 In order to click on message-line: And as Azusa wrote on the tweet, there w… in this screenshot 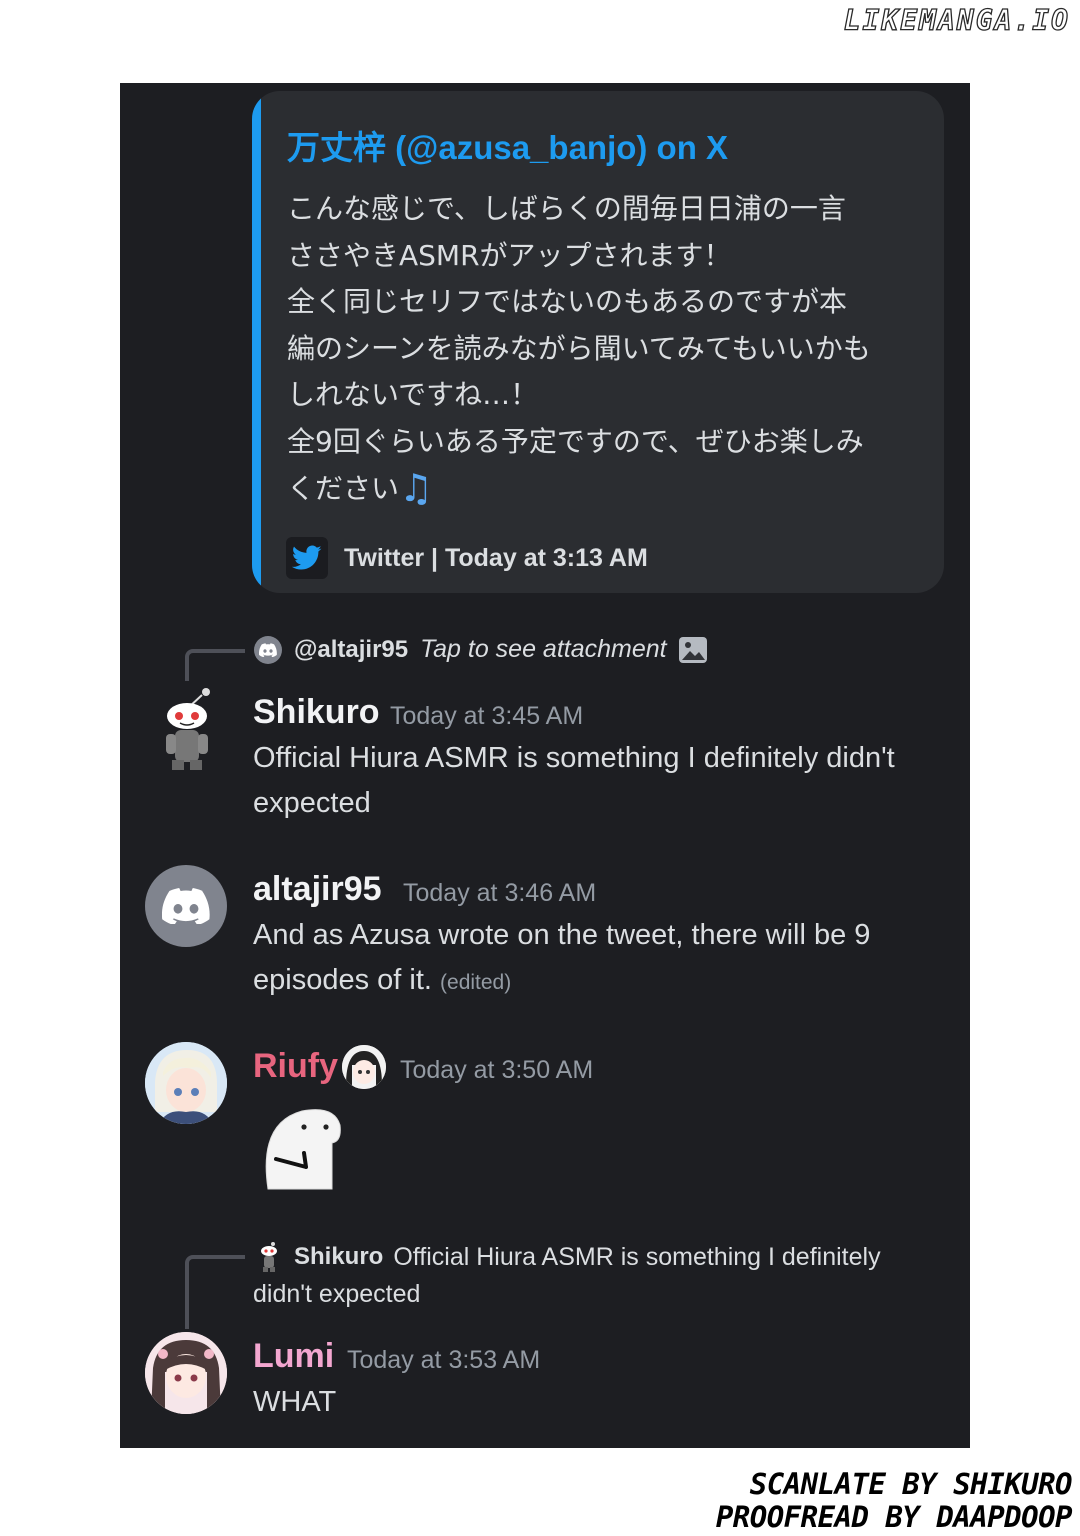, I will do `click(562, 935)`.